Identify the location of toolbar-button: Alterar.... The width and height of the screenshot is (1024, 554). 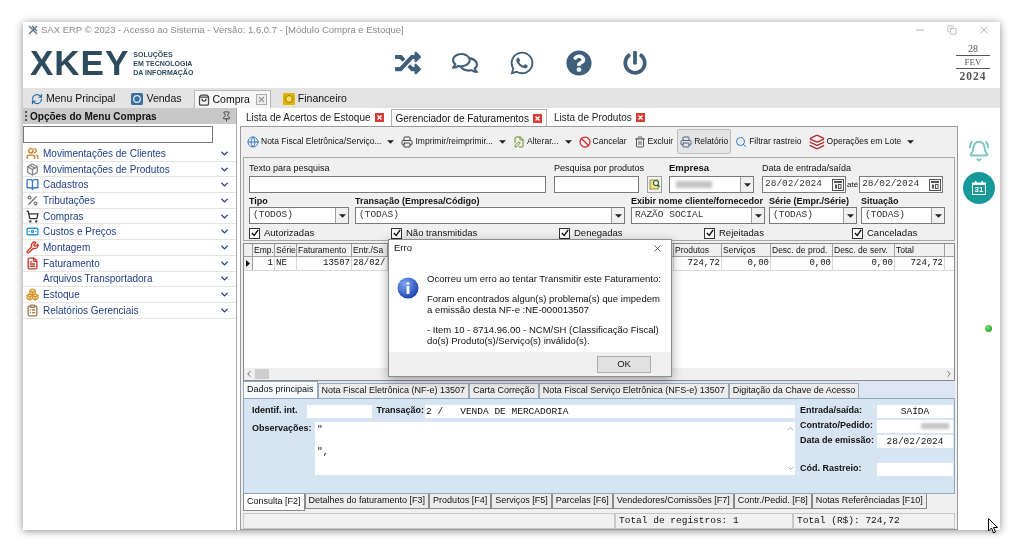
(542, 141).